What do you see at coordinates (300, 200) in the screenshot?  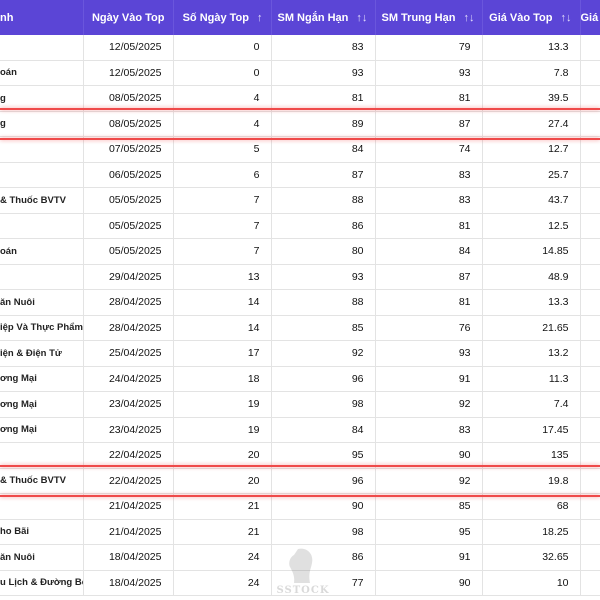 I see `table-row: & Thuốc BVTV 05/05/2025 7 88 83 43.7` at bounding box center [300, 200].